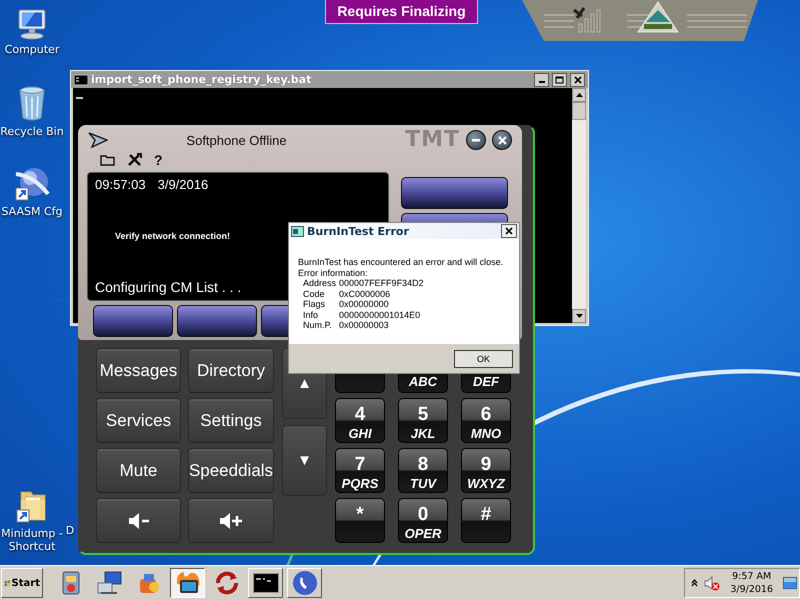 This screenshot has height=600, width=800. I want to click on dial-key: 8 TUV, so click(423, 470).